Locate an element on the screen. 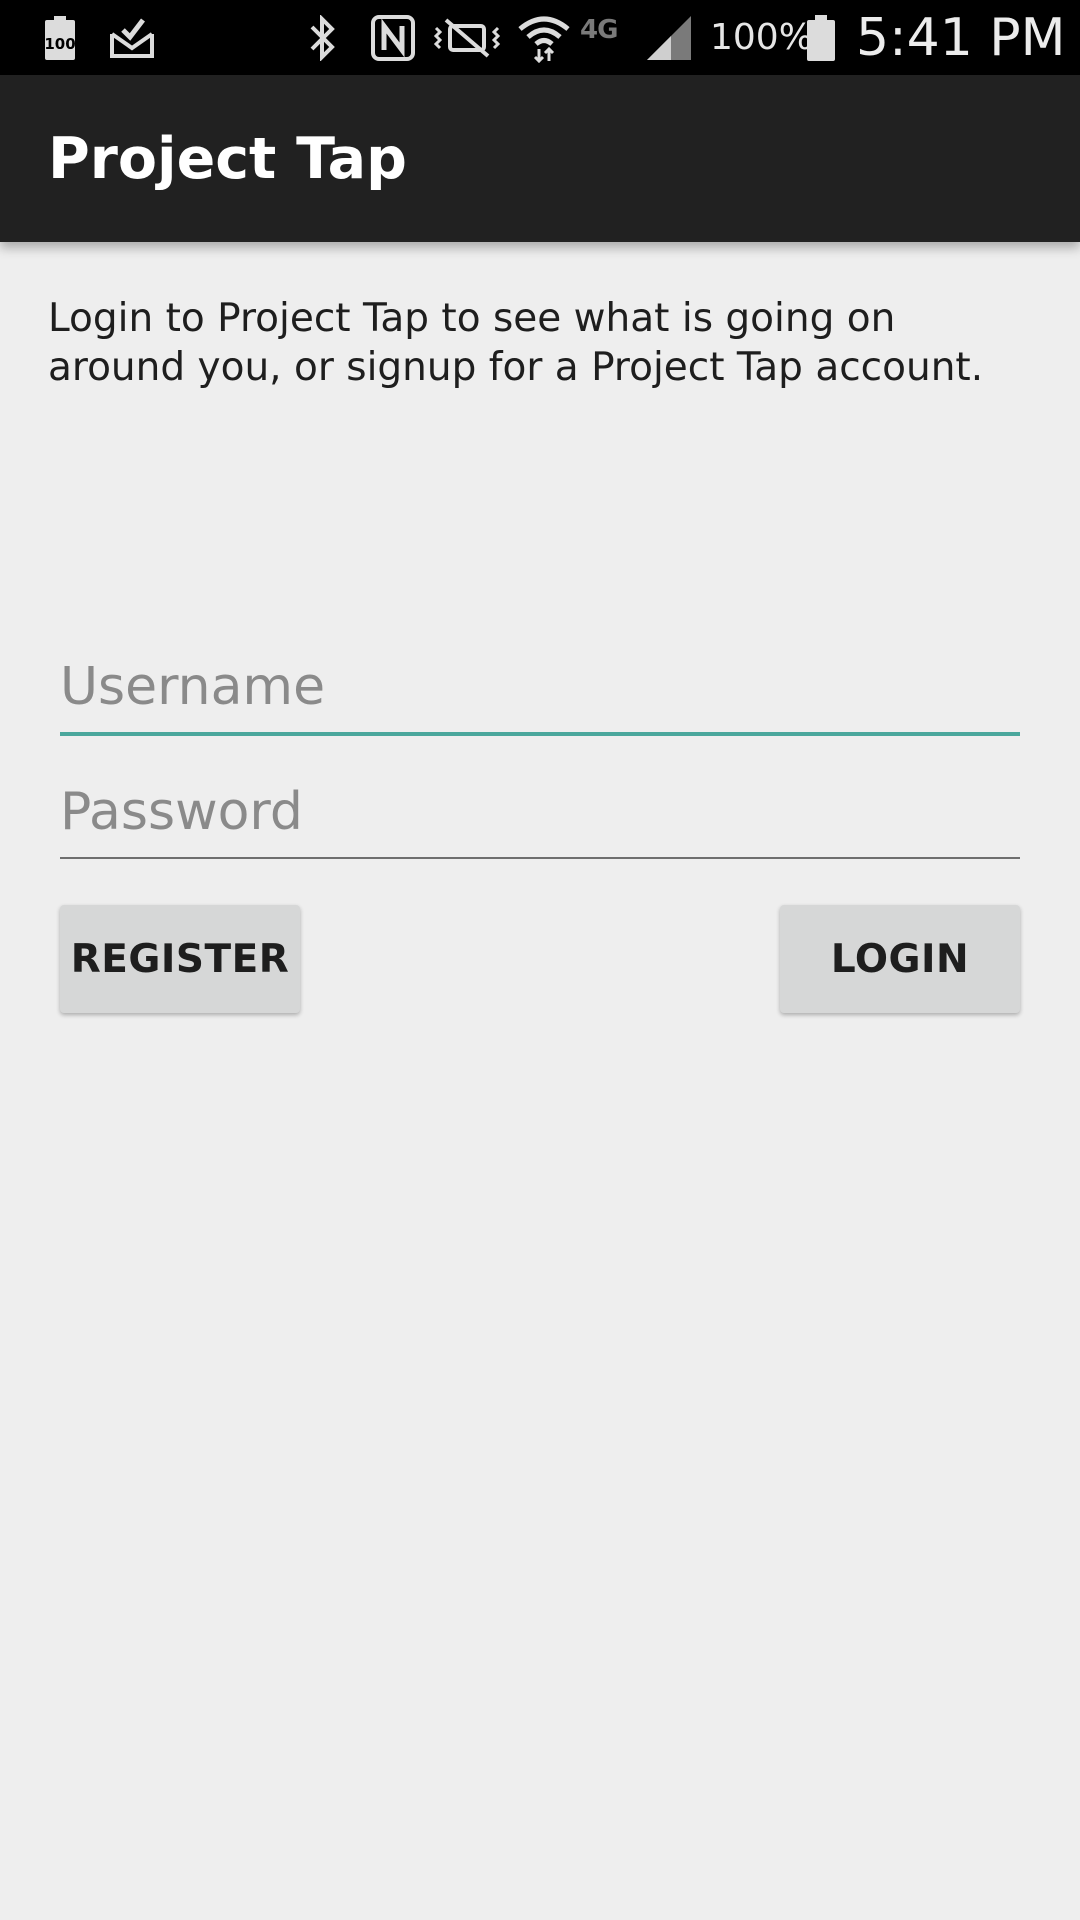  app-bar: Project Tap is located at coordinates (540, 158).